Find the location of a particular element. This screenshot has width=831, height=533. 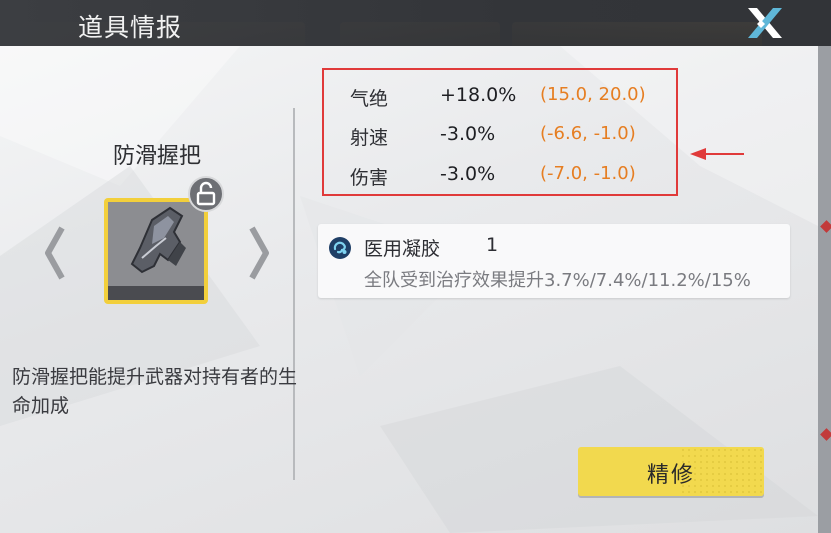

window-title: 道具情报 is located at coordinates (130, 27).